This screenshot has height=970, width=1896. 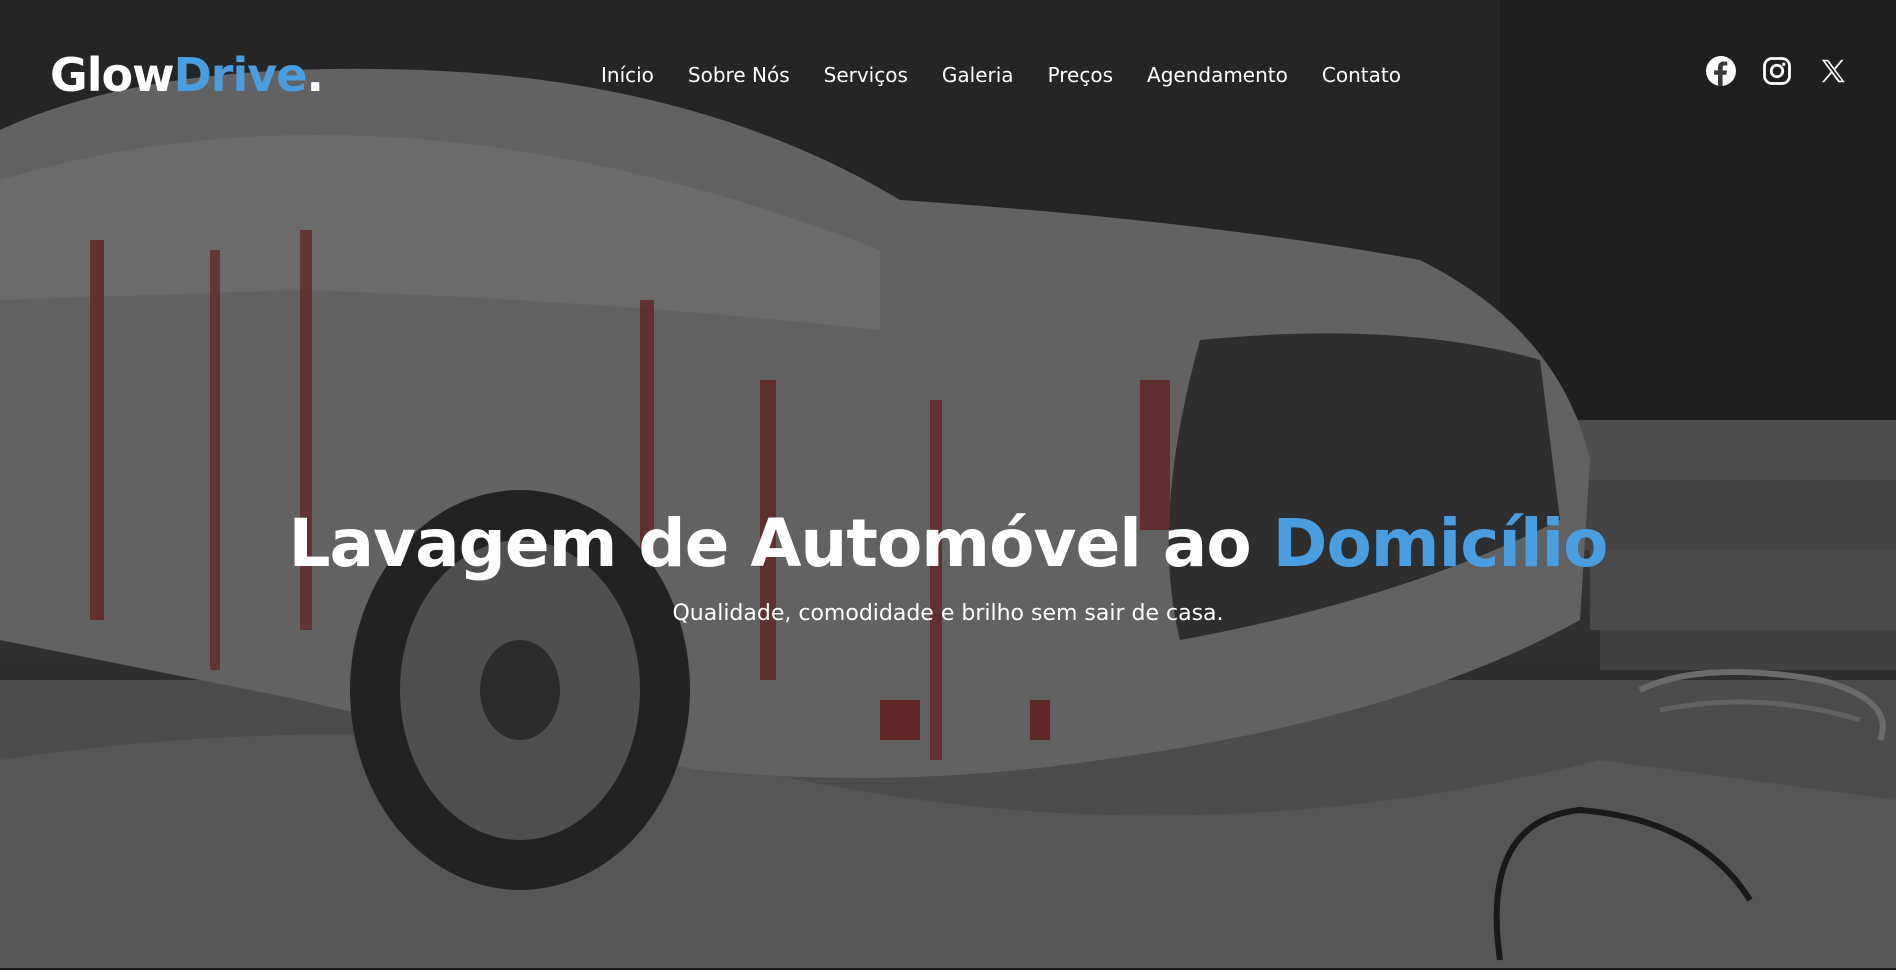 I want to click on brand-logo: GlowDrive., so click(x=187, y=75).